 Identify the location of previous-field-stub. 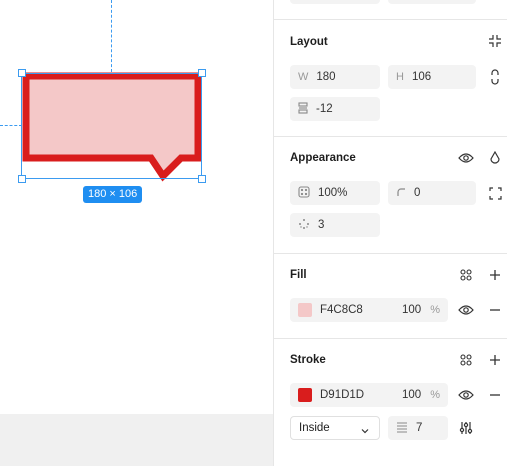
(335, 2).